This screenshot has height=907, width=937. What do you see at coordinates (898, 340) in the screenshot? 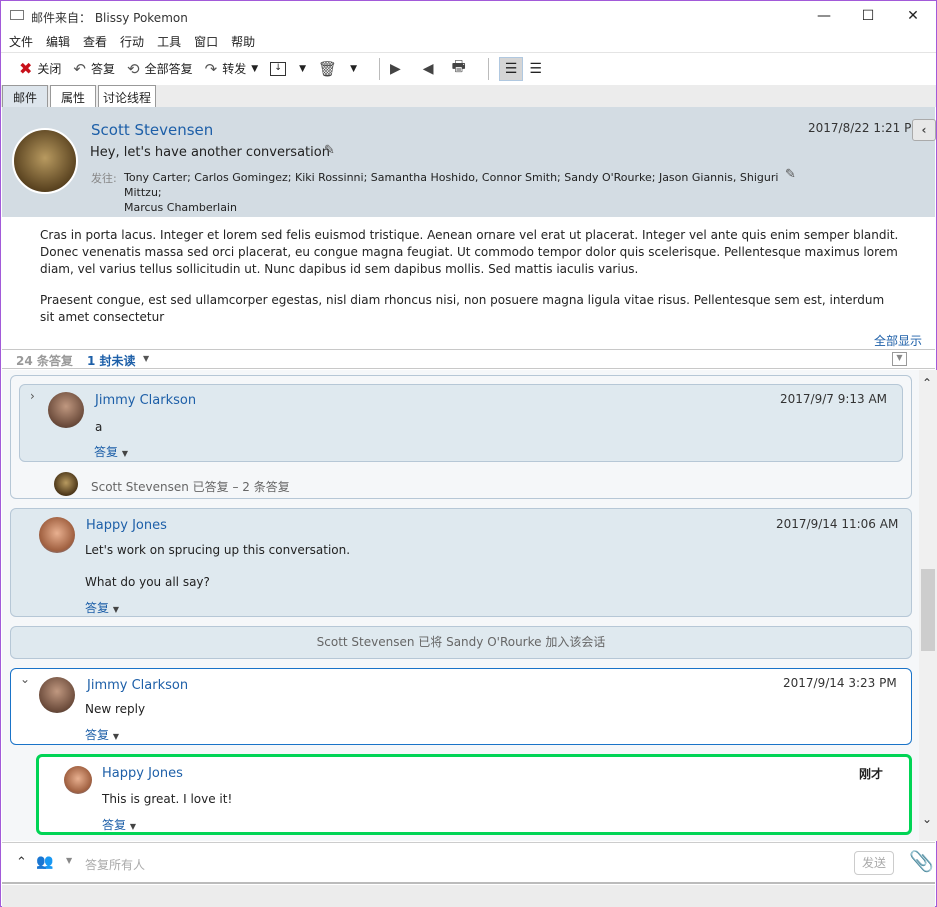
I see `show-all-link: 全部显示` at bounding box center [898, 340].